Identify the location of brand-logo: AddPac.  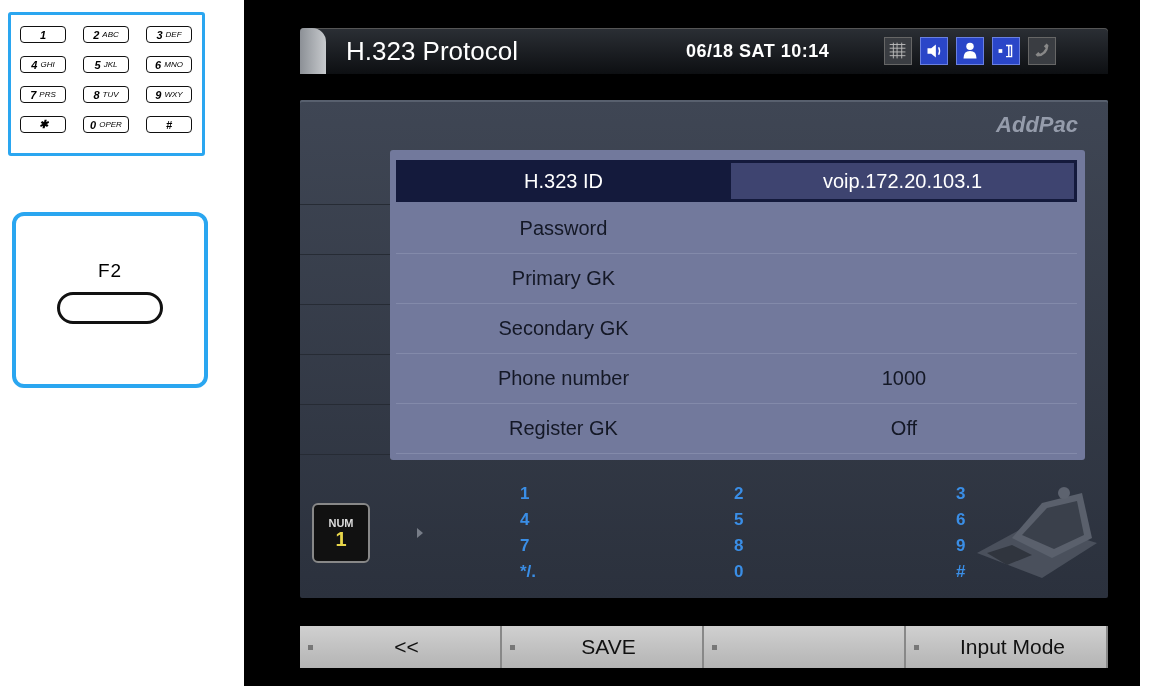
(1037, 125).